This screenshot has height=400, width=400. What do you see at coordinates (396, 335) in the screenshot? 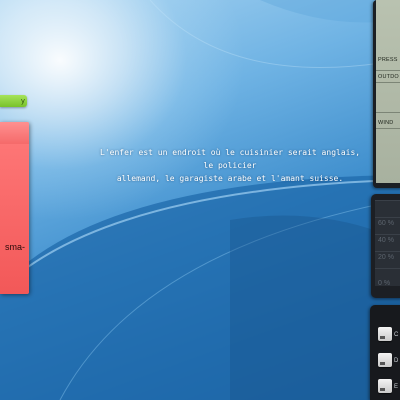
I see `drive-letter-c: C` at bounding box center [396, 335].